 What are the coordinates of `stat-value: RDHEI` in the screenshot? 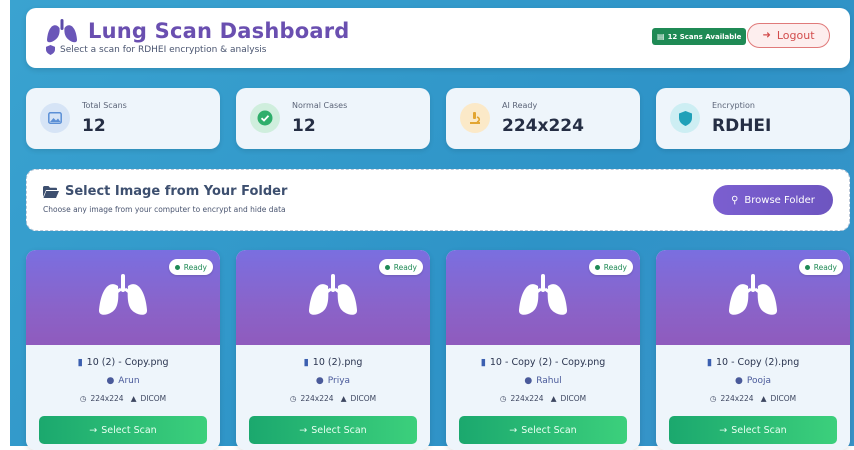 It's located at (742, 126).